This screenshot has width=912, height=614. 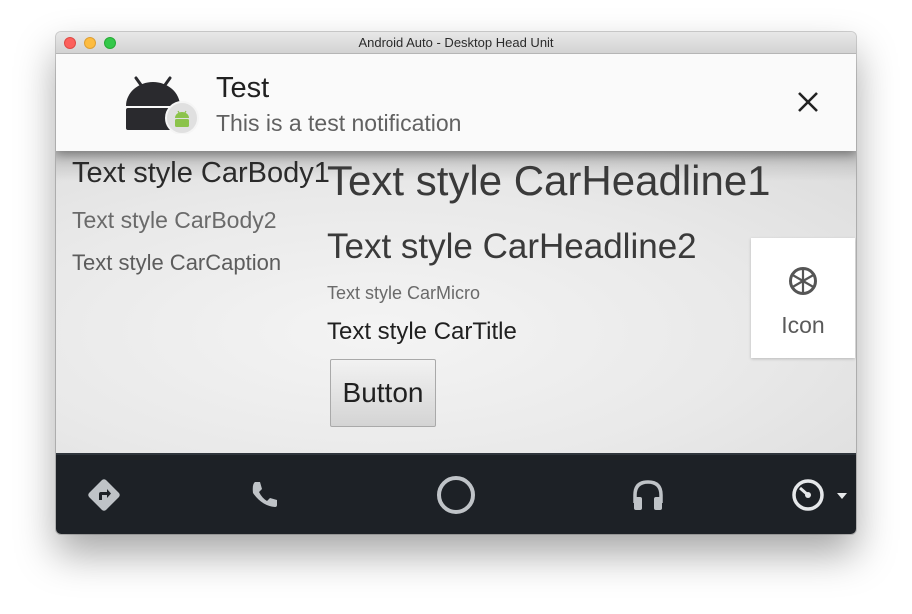 What do you see at coordinates (648, 495) in the screenshot?
I see `headphones-icon` at bounding box center [648, 495].